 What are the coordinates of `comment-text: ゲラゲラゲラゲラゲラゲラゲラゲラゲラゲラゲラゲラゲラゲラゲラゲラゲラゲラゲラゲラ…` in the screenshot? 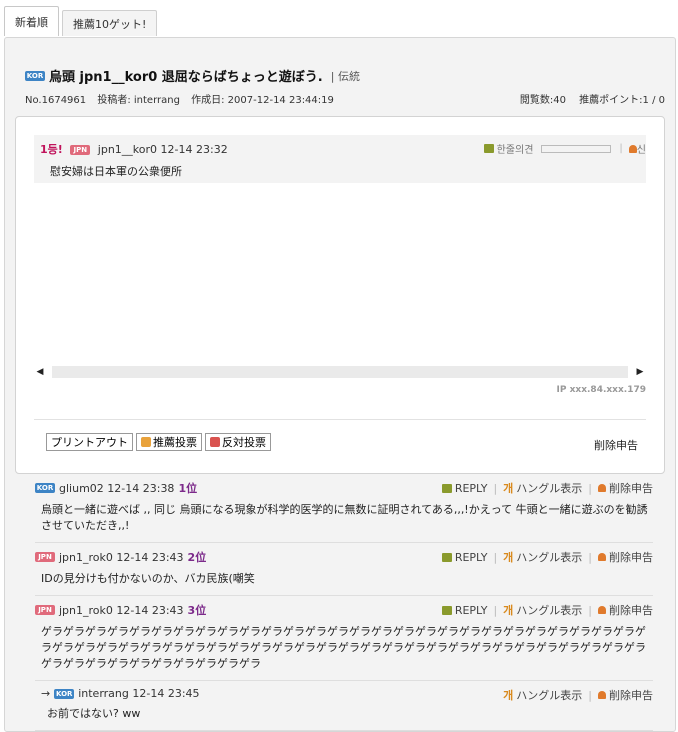 It's located at (343, 647).